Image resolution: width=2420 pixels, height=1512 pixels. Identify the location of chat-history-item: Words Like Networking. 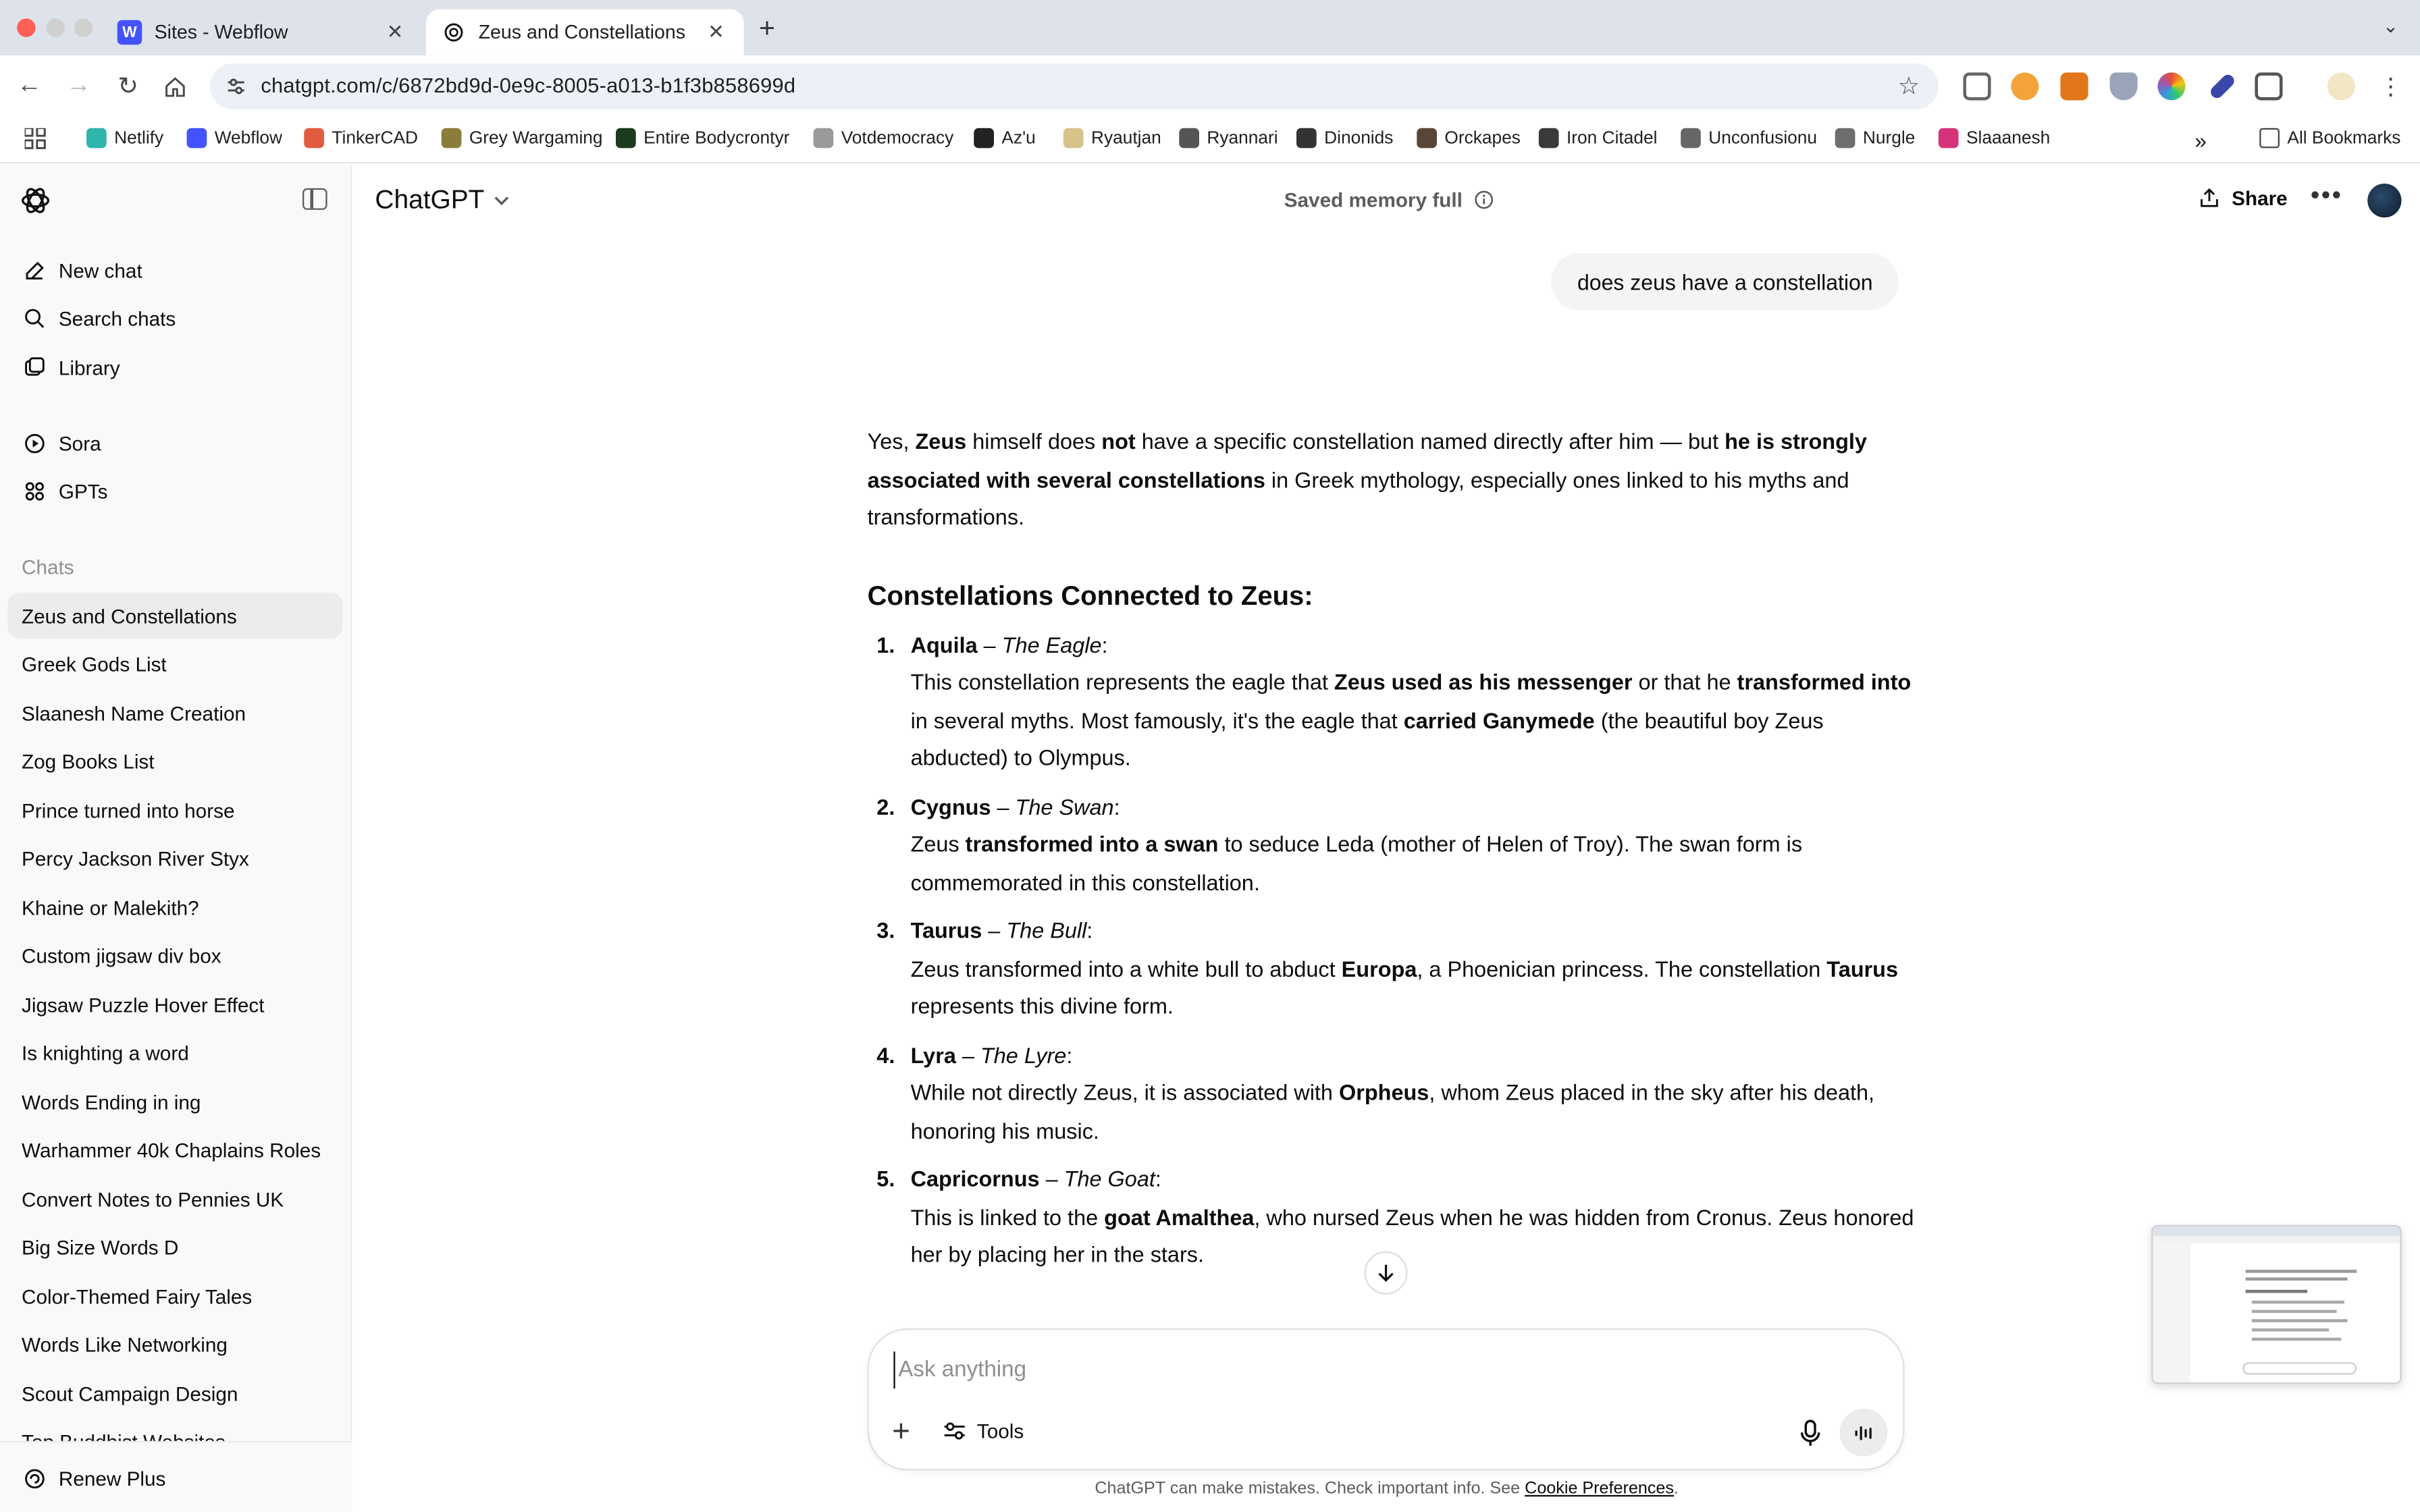
(174, 1345).